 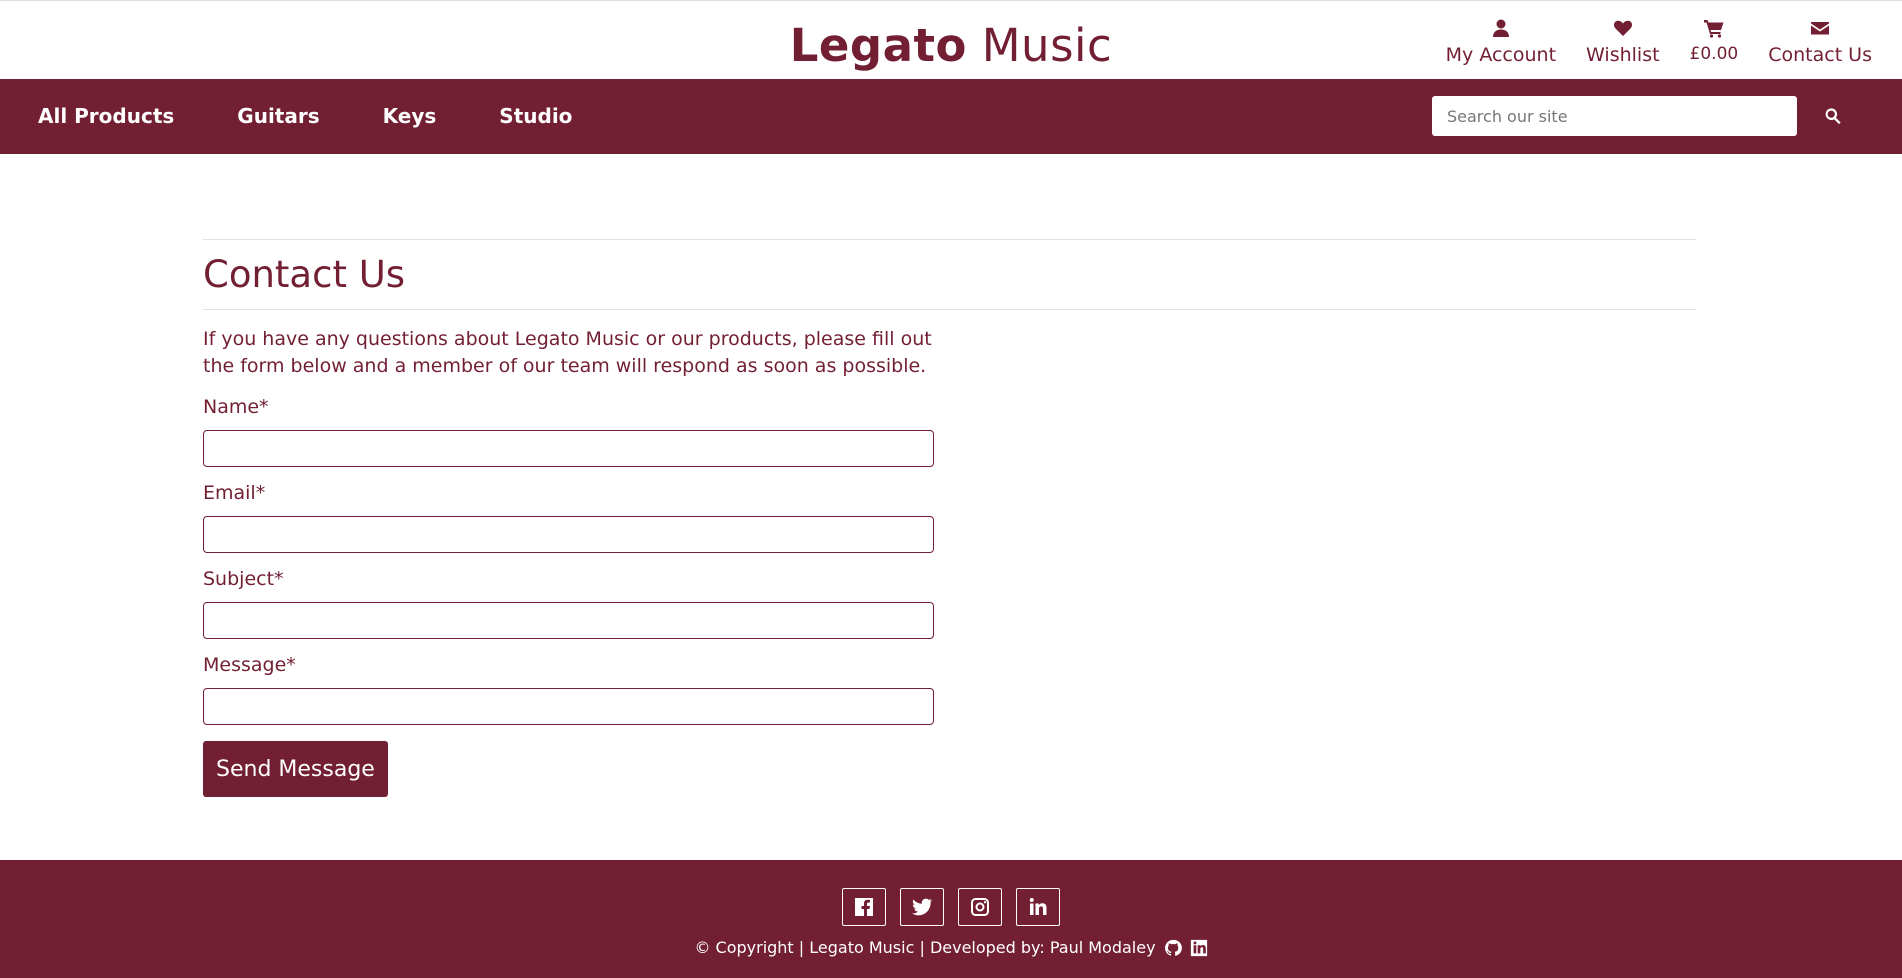 I want to click on email-label: Email*, so click(x=234, y=493).